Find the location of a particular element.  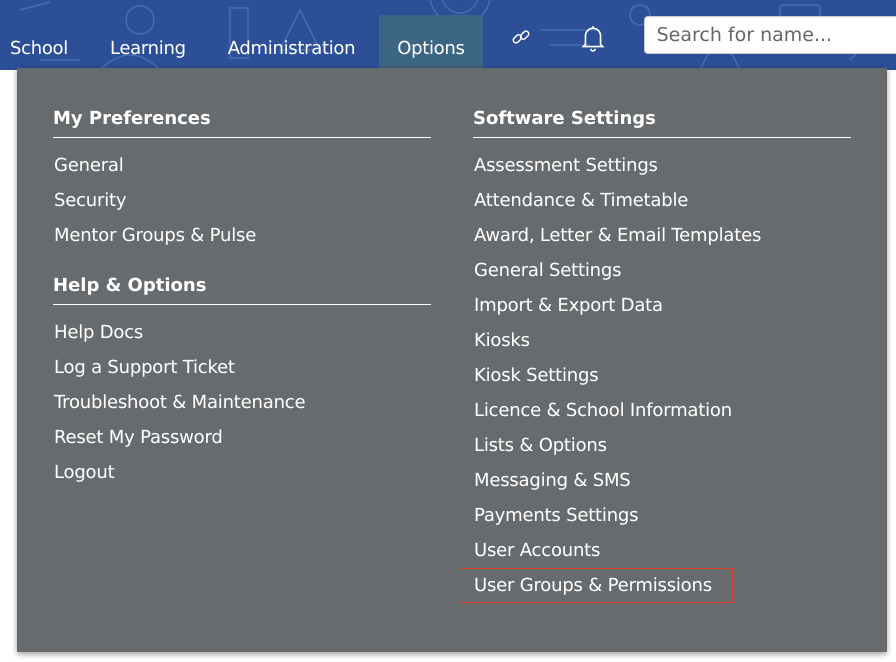

nav-tab: School is located at coordinates (43, 42).